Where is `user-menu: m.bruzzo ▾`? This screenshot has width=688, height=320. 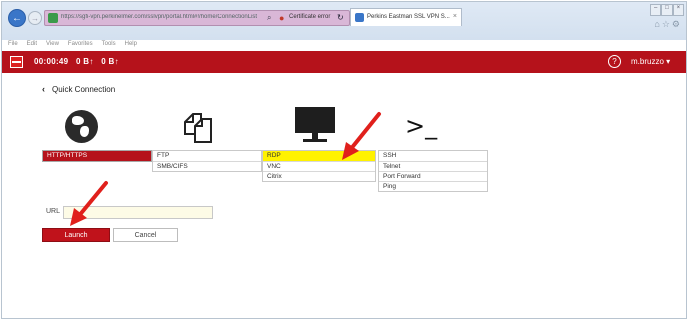 user-menu: m.bruzzo ▾ is located at coordinates (650, 61).